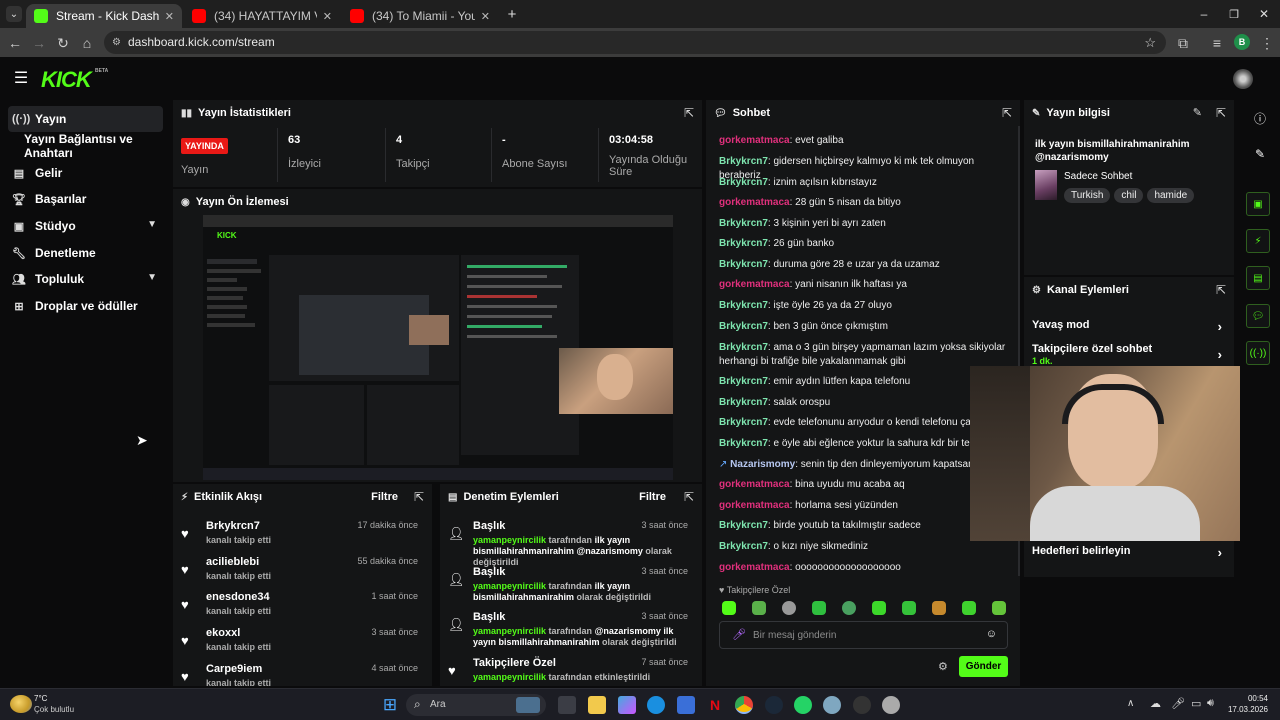 Image resolution: width=1280 pixels, height=720 pixels. I want to click on cloud-icon: ☁, so click(1155, 703).